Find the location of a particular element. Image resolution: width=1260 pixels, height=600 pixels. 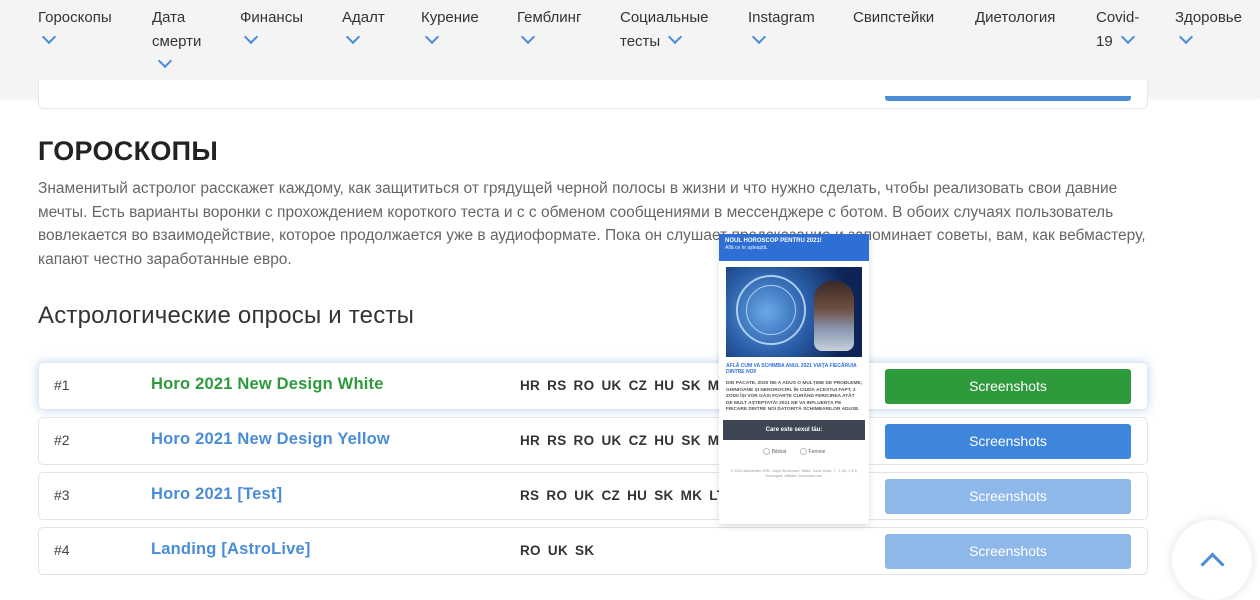

offer-title-link: Horo 2021 [Test] is located at coordinates (216, 494).